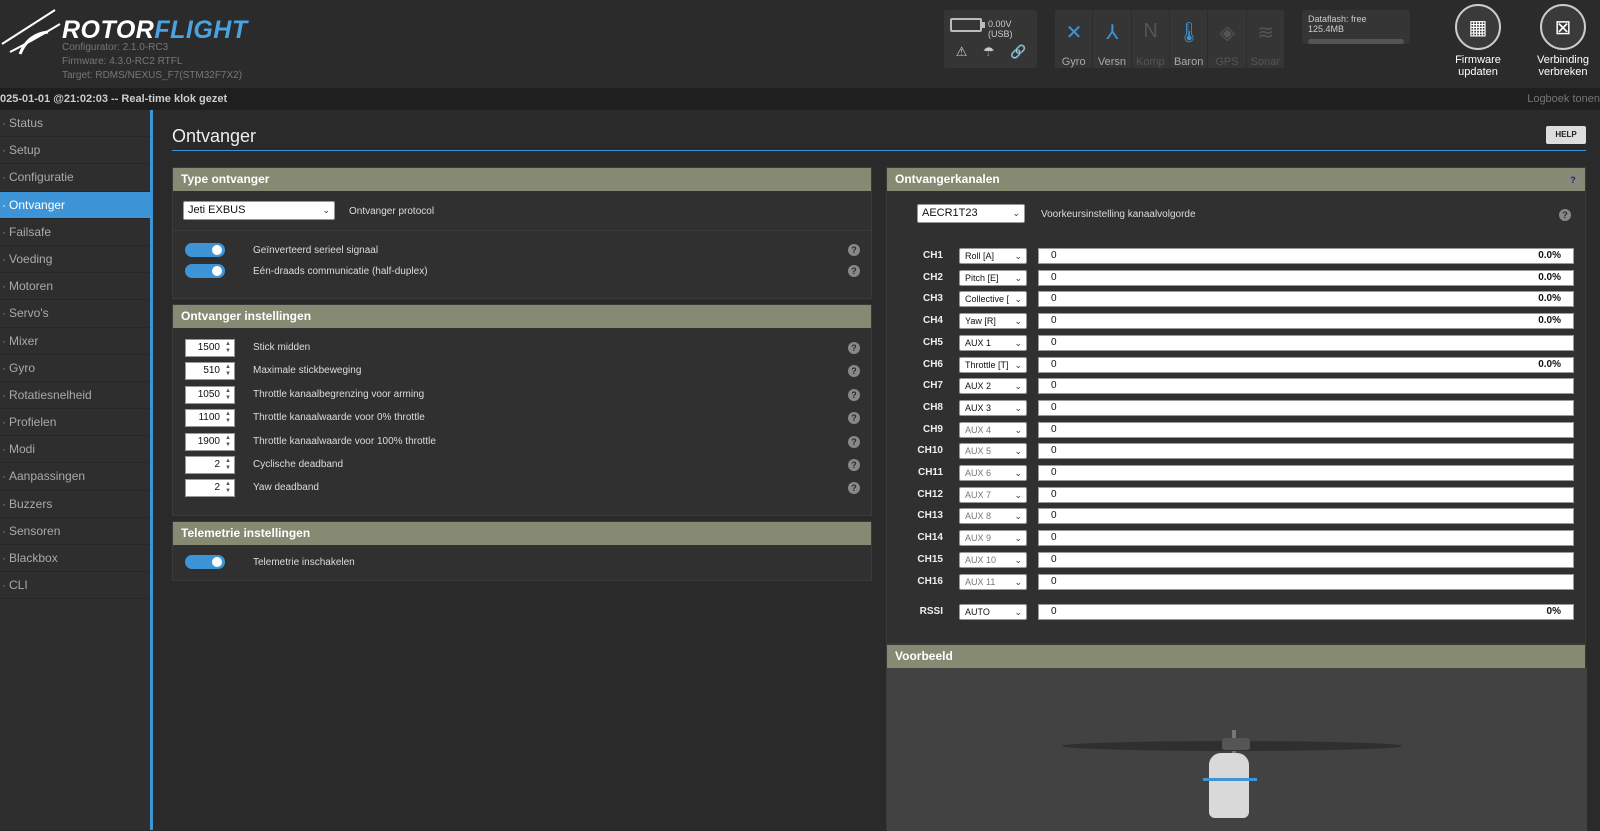  Describe the element at coordinates (75, 314) in the screenshot. I see `sidebar-item-servo-s: · Servo's` at that location.